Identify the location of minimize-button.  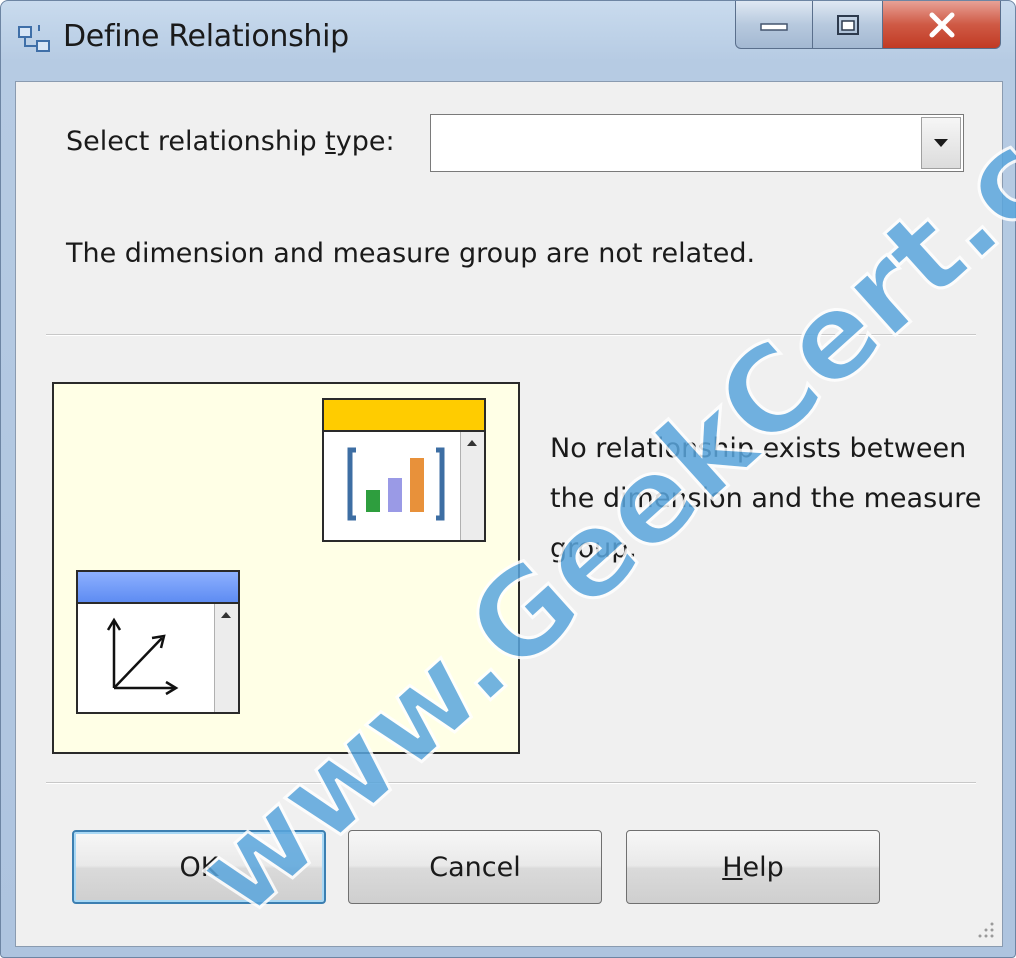
(774, 25).